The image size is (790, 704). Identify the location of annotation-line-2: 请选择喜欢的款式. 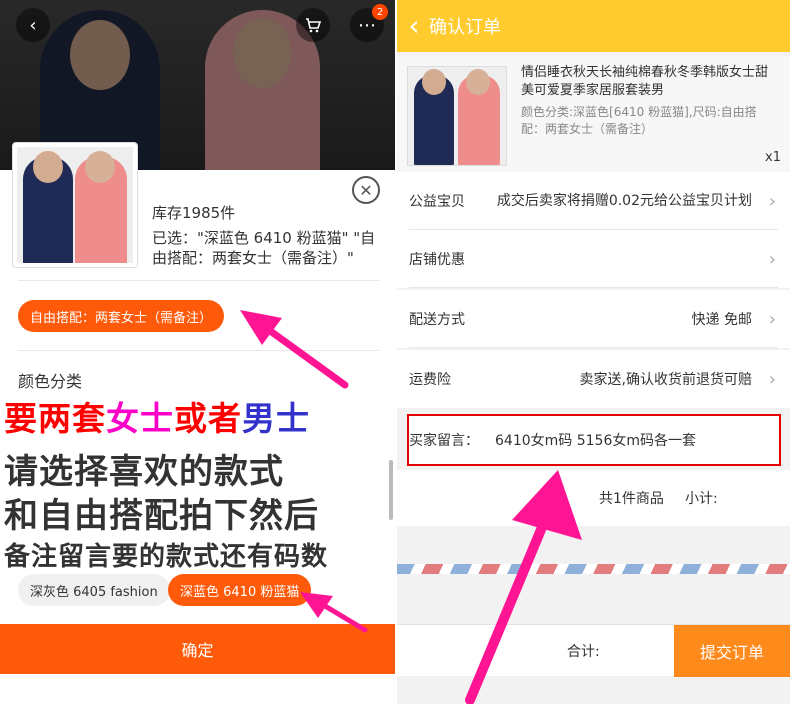
(144, 472).